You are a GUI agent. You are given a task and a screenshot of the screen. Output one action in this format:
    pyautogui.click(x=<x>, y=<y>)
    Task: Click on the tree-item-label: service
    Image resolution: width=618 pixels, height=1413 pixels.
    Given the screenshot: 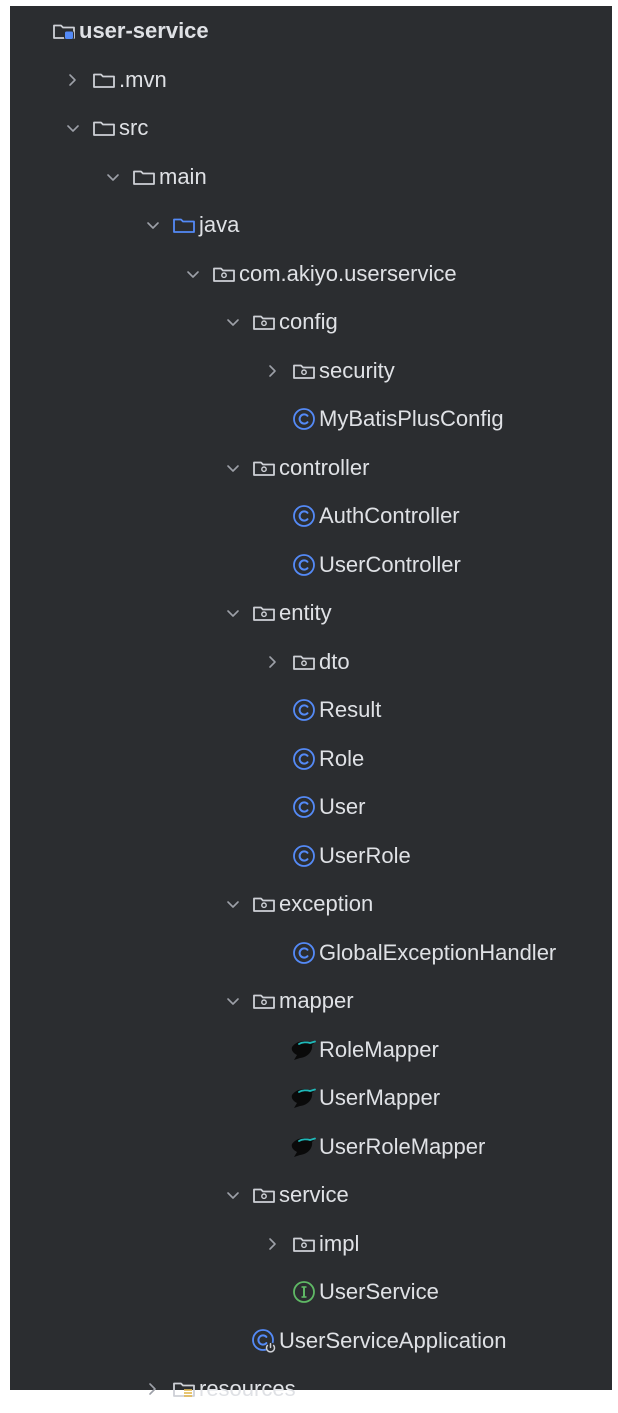 What is the action you would take?
    pyautogui.click(x=314, y=1194)
    